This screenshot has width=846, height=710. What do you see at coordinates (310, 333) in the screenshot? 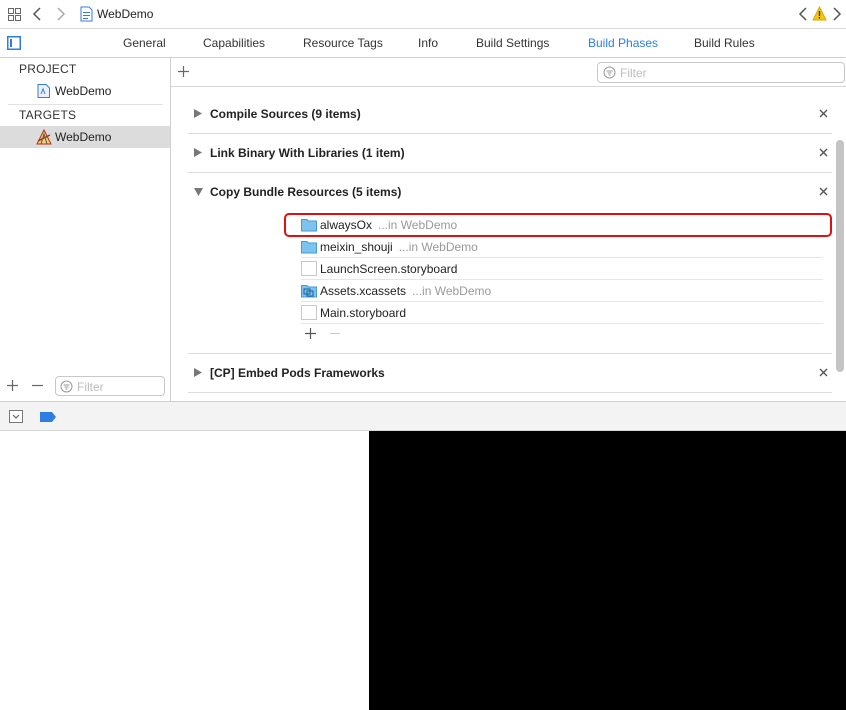
I see `add-resource-icon` at bounding box center [310, 333].